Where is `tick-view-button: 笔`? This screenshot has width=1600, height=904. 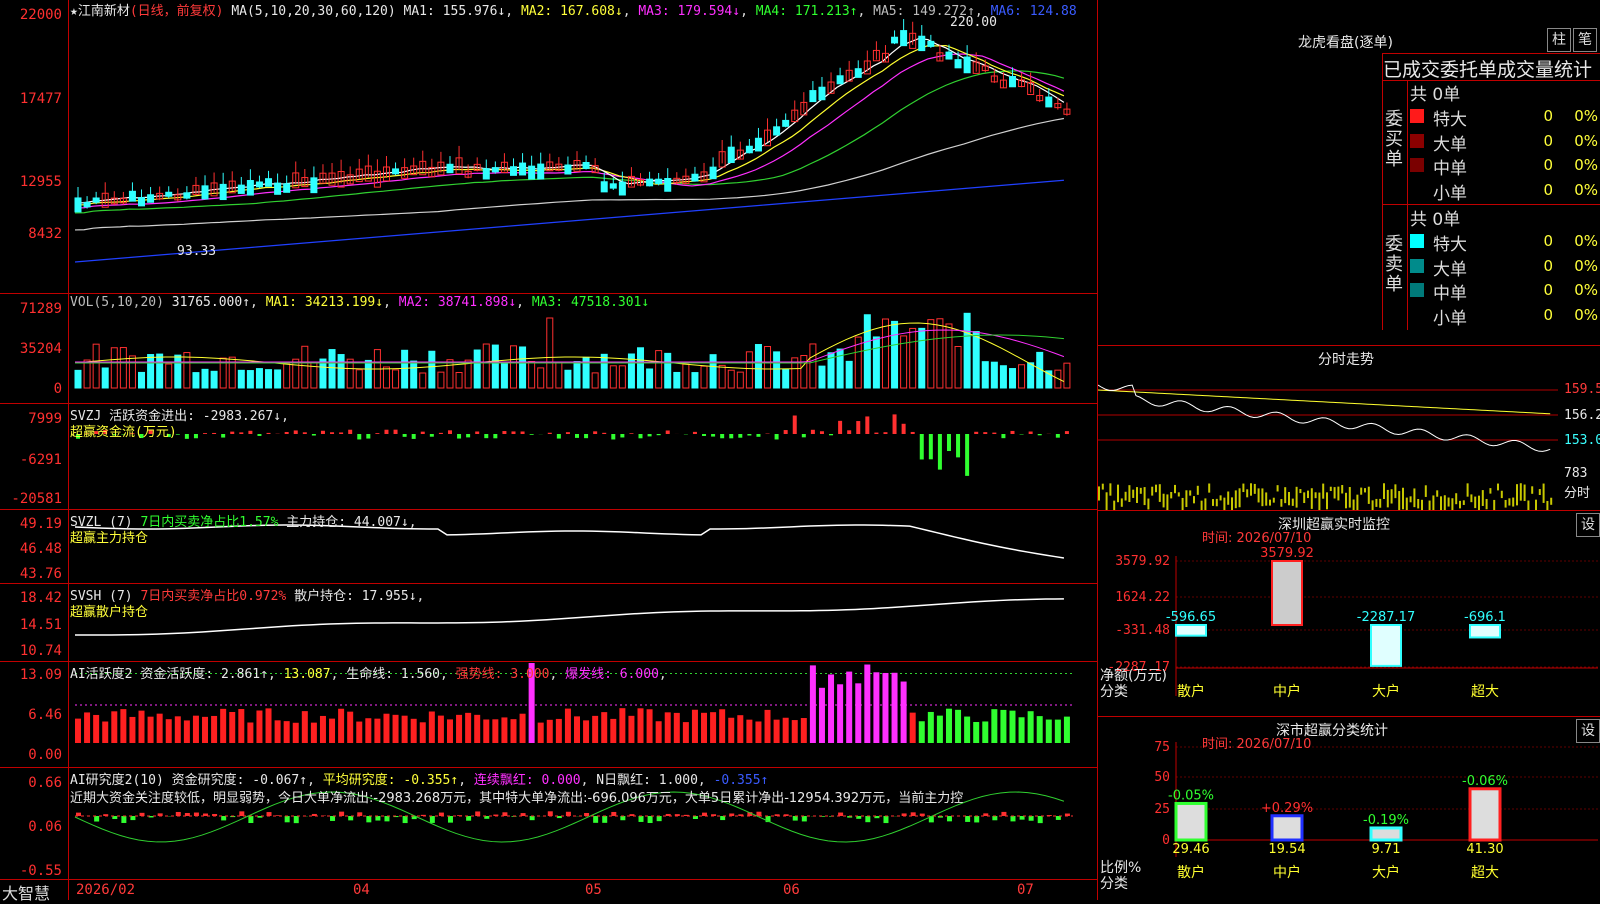
tick-view-button: 笔 is located at coordinates (1585, 40).